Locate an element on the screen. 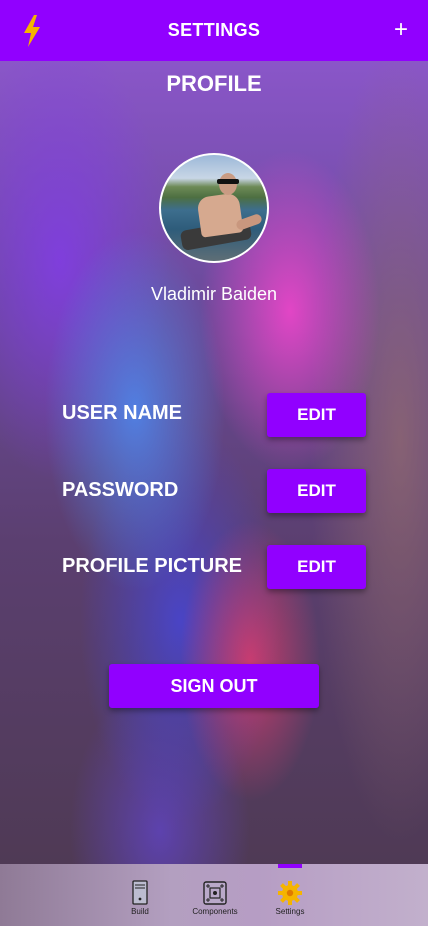  edit-password-button: EDIT is located at coordinates (316, 491).